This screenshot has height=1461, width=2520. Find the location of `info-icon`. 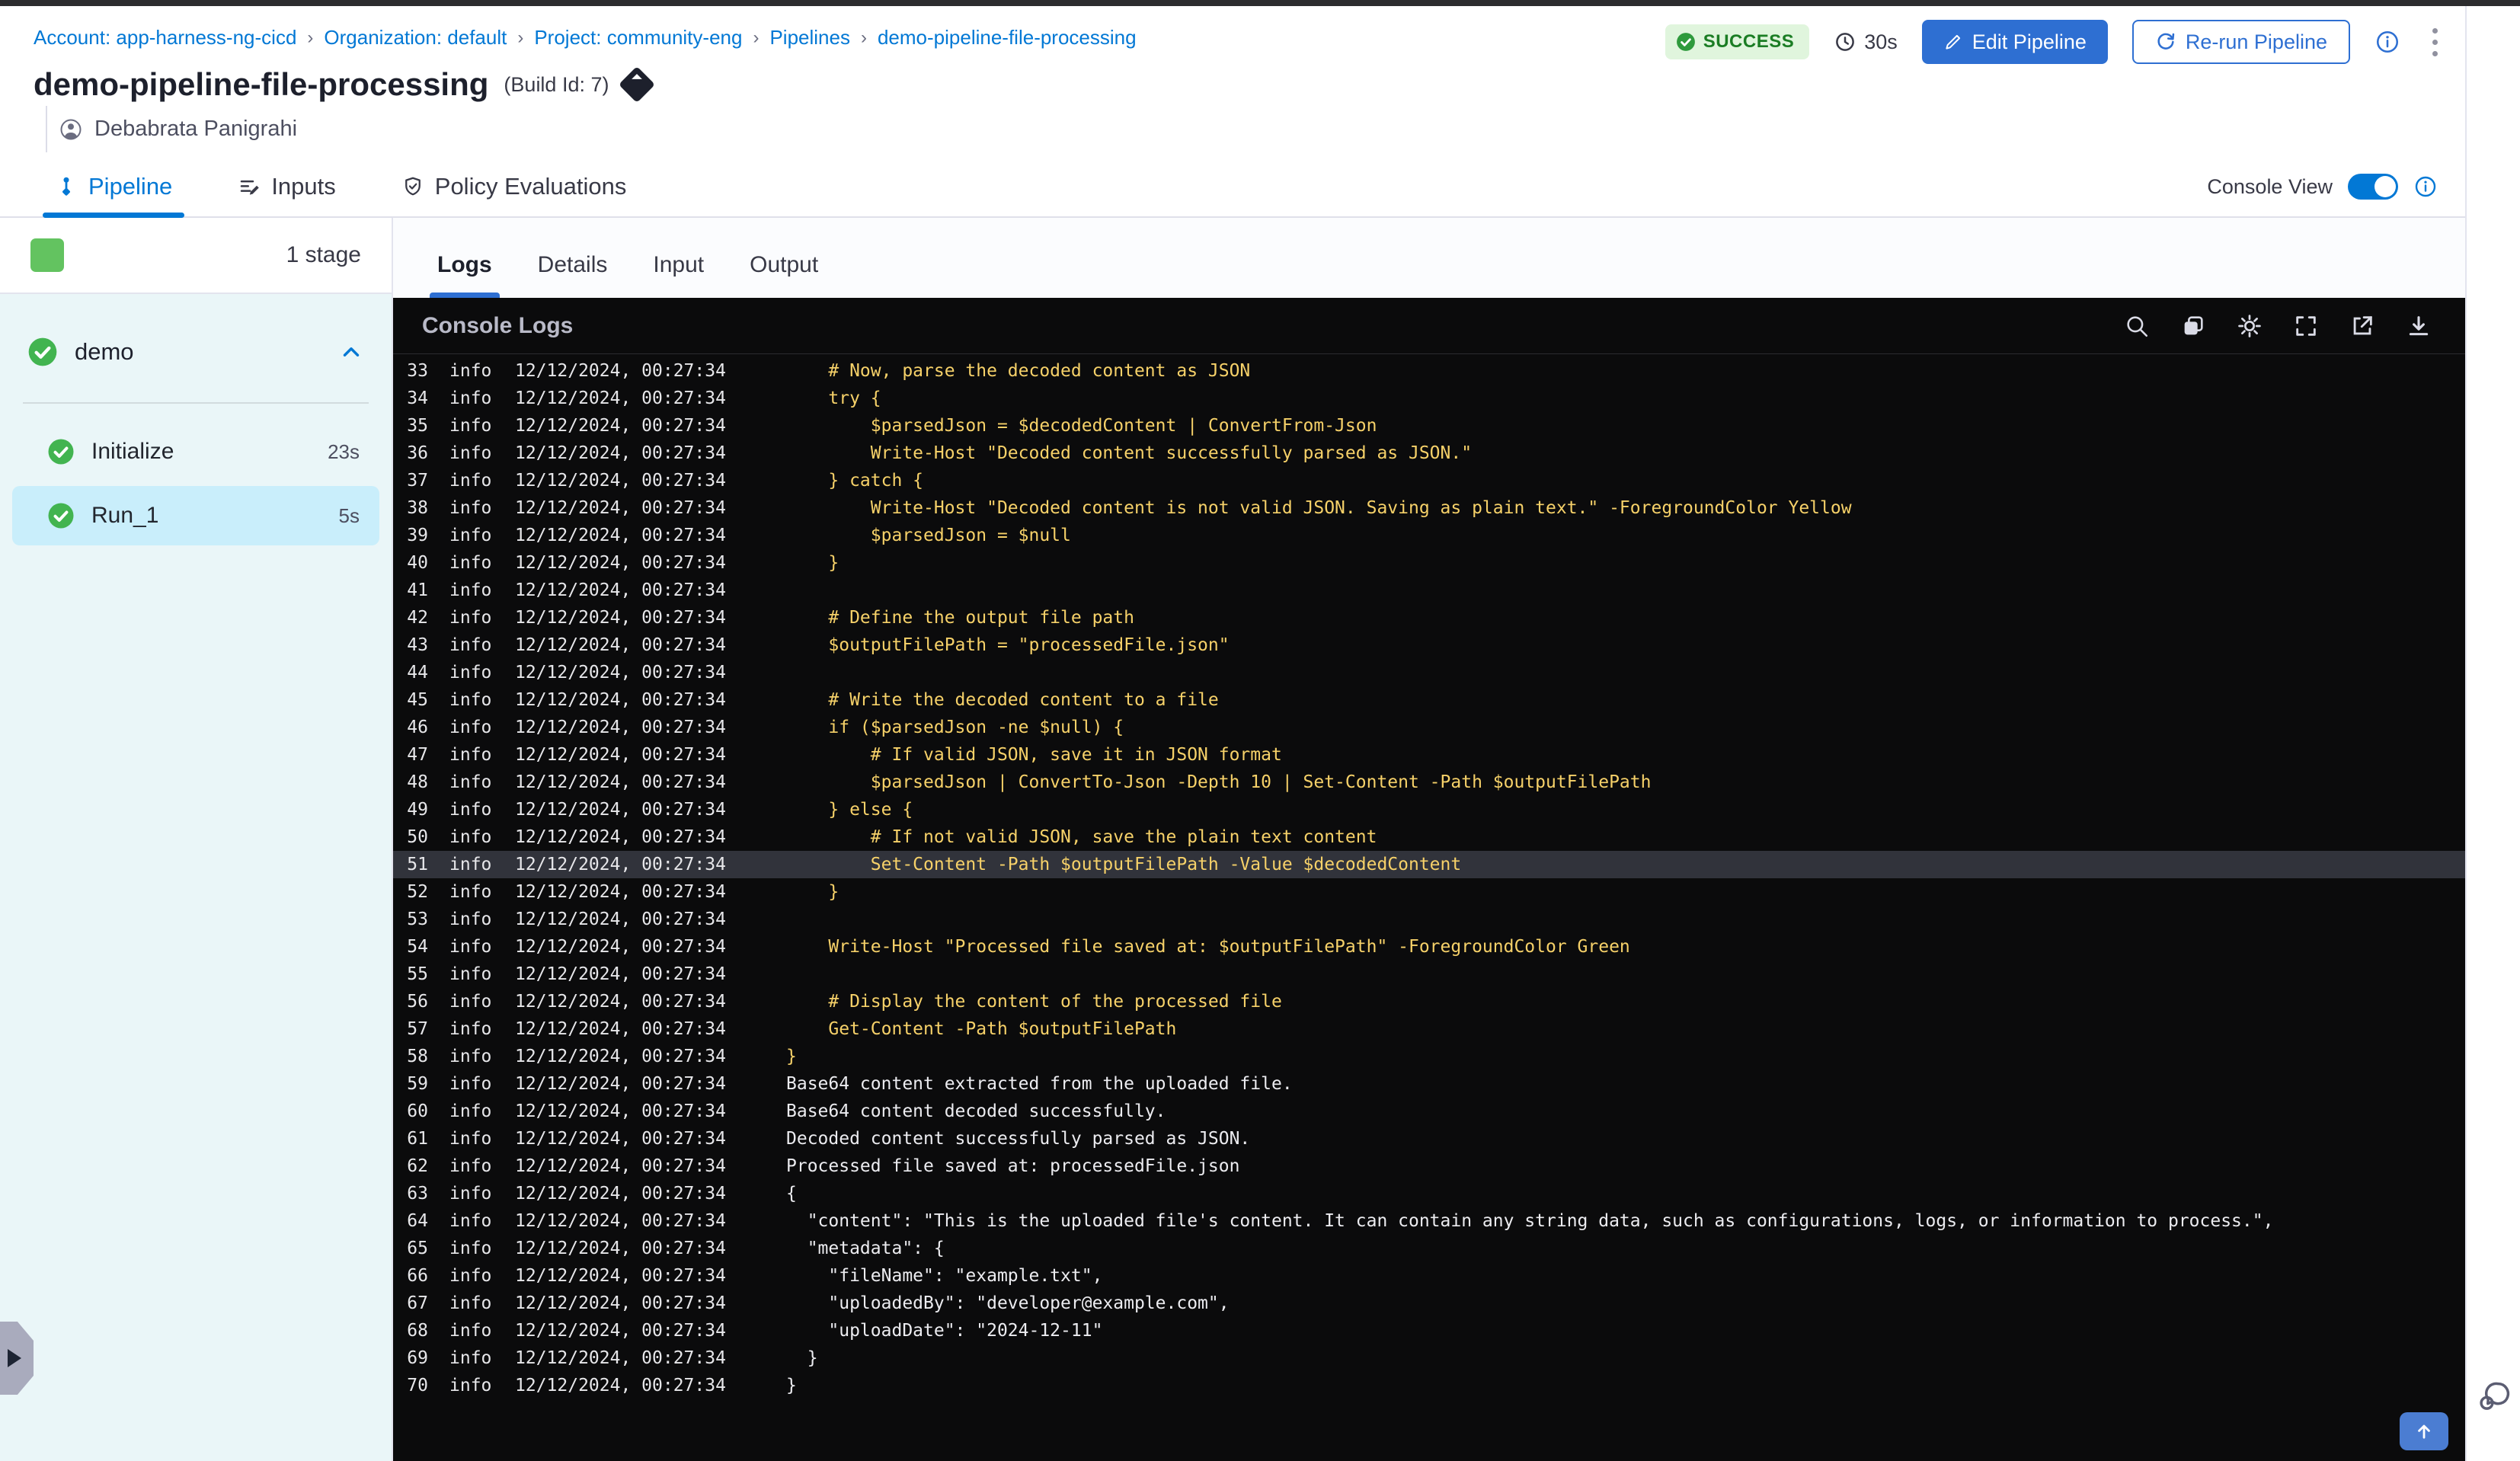

info-icon is located at coordinates (2387, 42).